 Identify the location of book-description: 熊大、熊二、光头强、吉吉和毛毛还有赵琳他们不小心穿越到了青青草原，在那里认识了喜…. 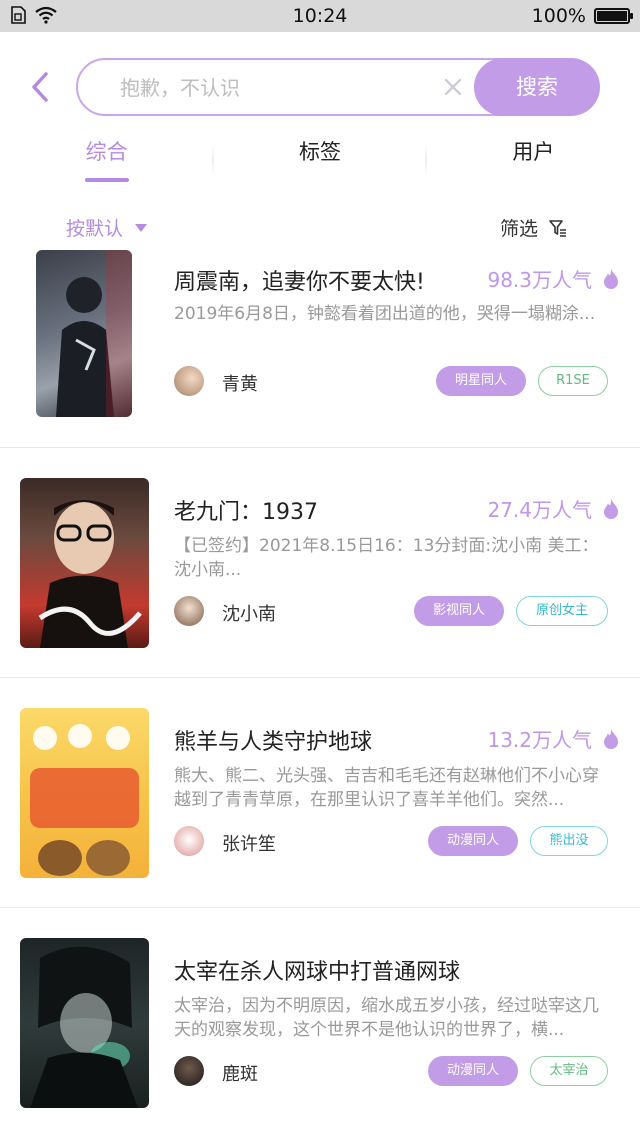
(386, 788).